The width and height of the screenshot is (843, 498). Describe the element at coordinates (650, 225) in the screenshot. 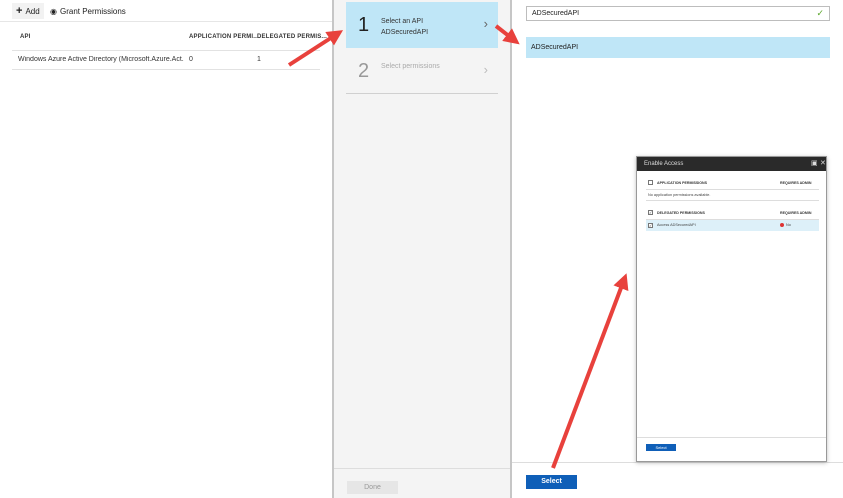

I see `permission-checkbox: ✓` at that location.